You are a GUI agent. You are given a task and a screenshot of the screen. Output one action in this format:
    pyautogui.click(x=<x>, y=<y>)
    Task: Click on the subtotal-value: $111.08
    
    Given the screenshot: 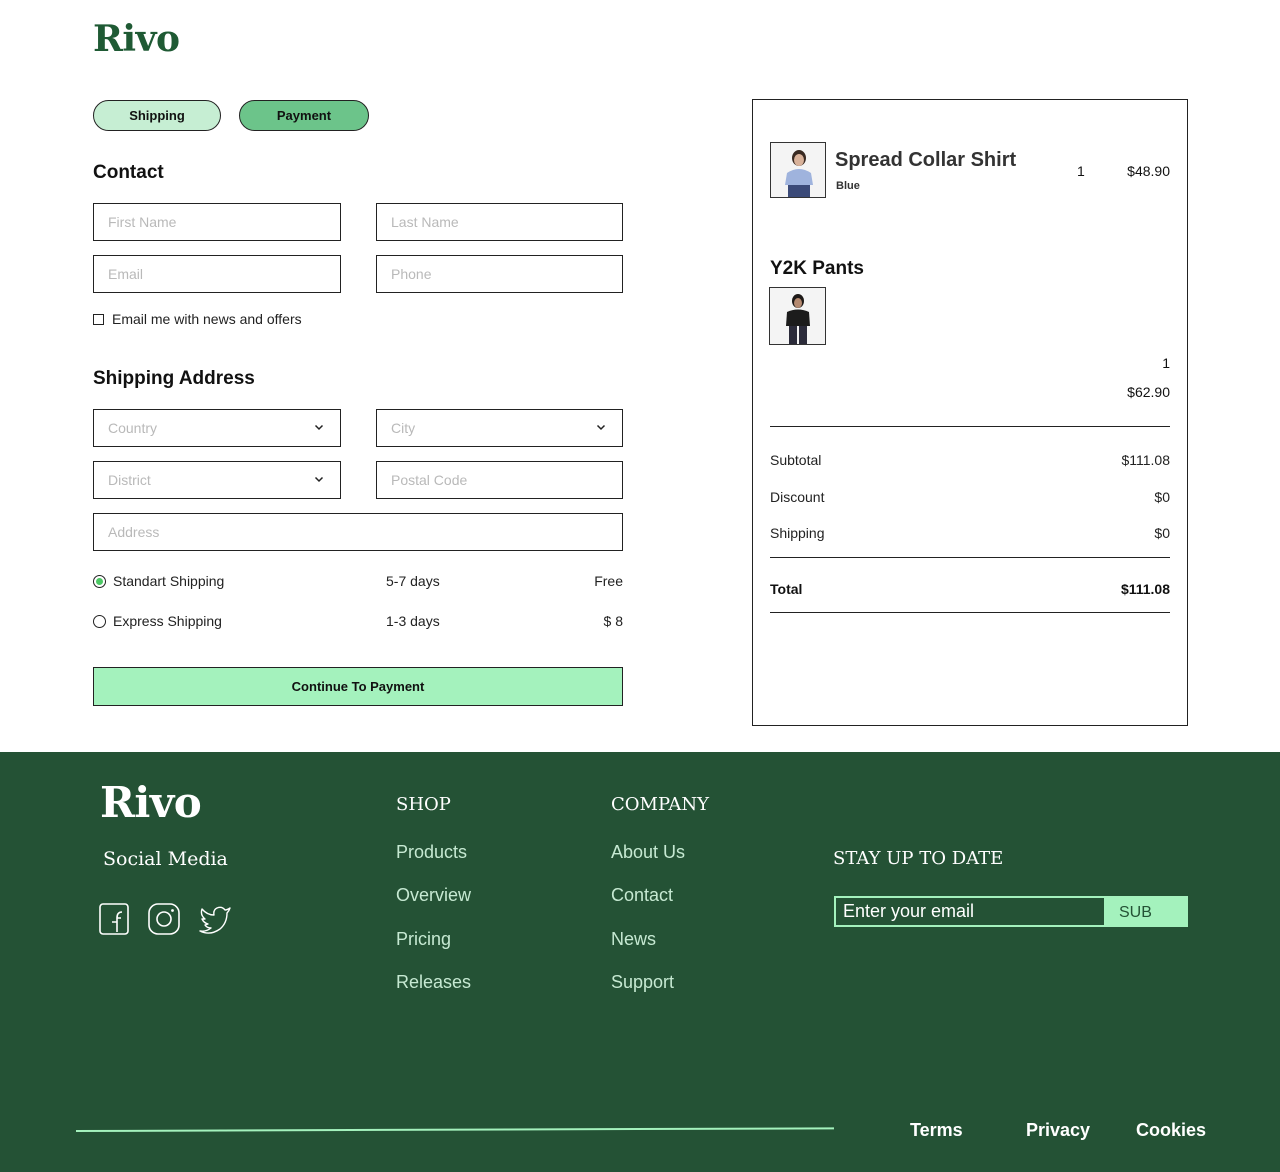 What is the action you would take?
    pyautogui.click(x=1145, y=460)
    